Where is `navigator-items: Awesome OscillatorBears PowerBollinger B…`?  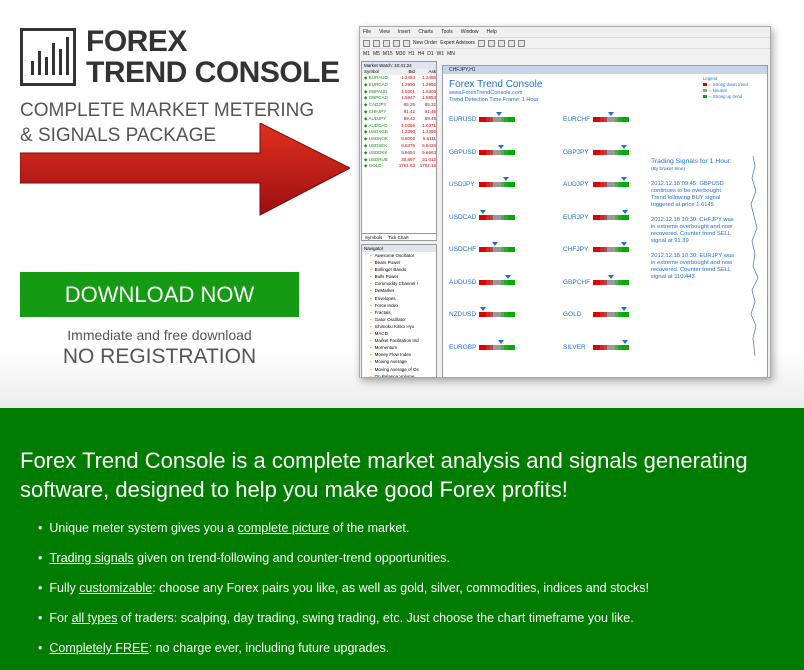 navigator-items: Awesome OscillatorBears PowerBollinger B… is located at coordinates (399, 314).